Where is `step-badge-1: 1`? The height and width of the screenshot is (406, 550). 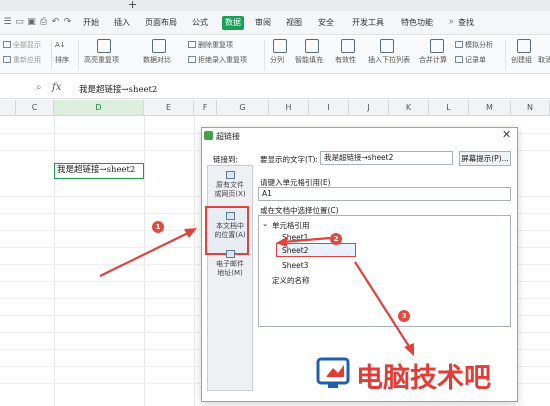 step-badge-1: 1 is located at coordinates (158, 227).